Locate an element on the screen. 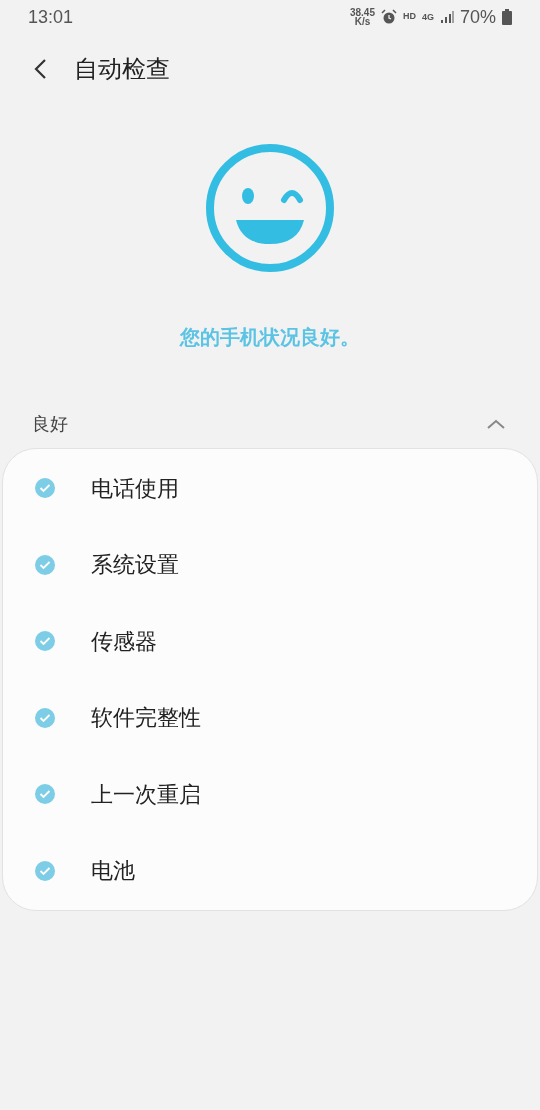 The image size is (540, 1110). item-label: 上一次重启 is located at coordinates (146, 794).